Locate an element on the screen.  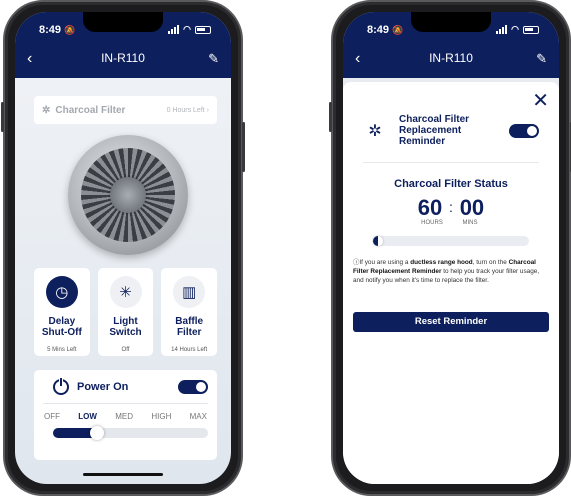
close-icon: ✕ is located at coordinates (540, 100).